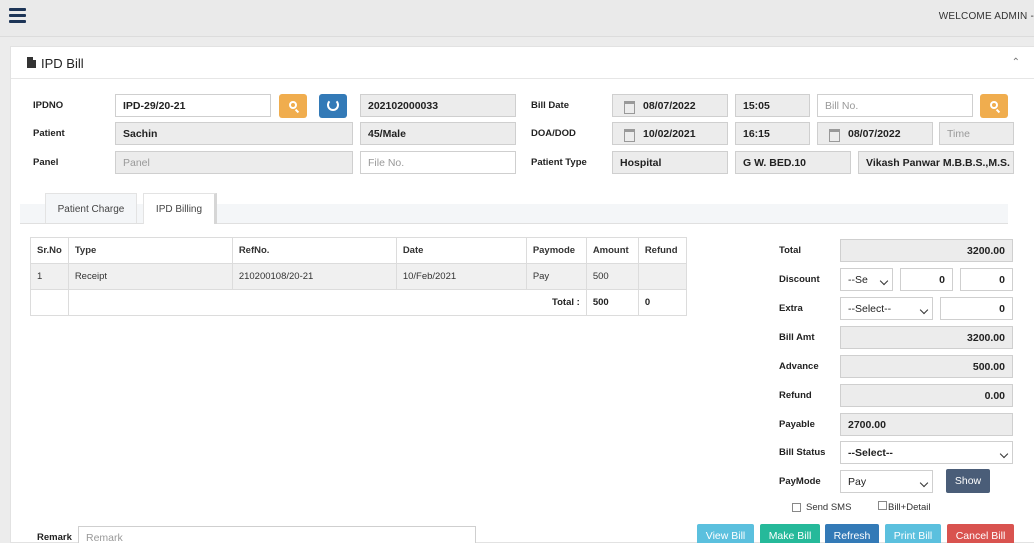 This screenshot has width=1034, height=543. What do you see at coordinates (799, 279) in the screenshot?
I see `discount-label: Discount` at bounding box center [799, 279].